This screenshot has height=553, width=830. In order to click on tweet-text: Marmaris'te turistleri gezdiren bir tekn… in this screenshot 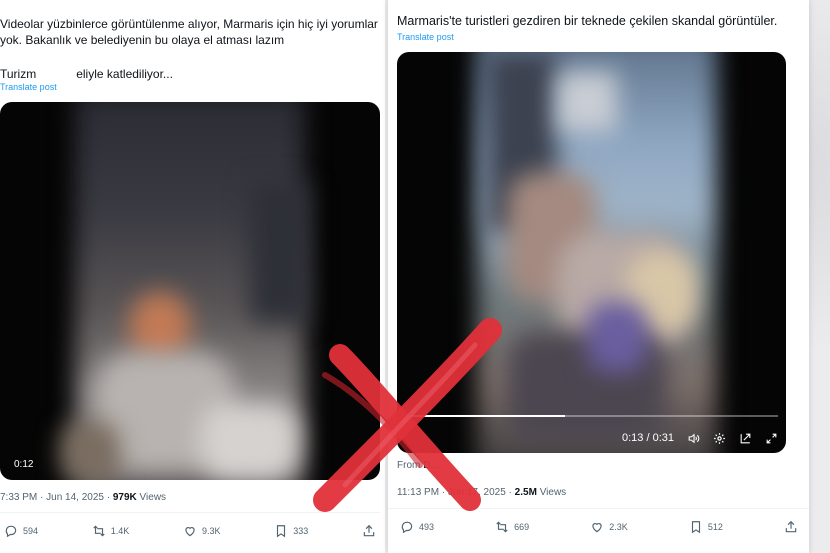, I will do `click(587, 21)`.